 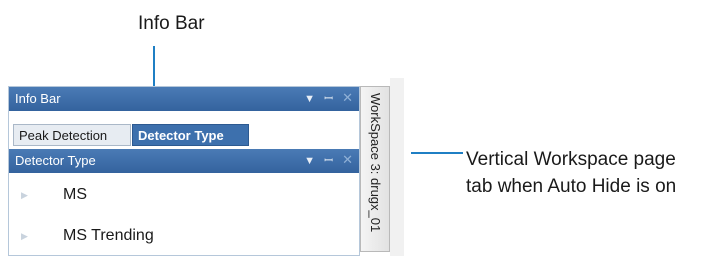 What do you see at coordinates (55, 160) in the screenshot?
I see `detector-type-title: Detector Type` at bounding box center [55, 160].